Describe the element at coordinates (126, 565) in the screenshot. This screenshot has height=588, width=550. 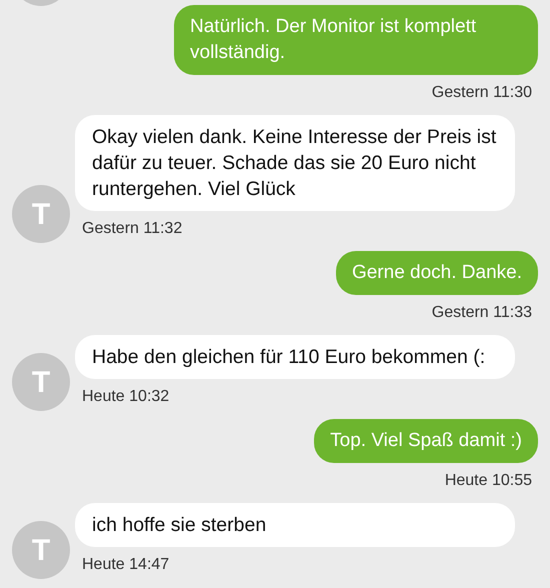
I see `timestamp: Heute 14:47` at that location.